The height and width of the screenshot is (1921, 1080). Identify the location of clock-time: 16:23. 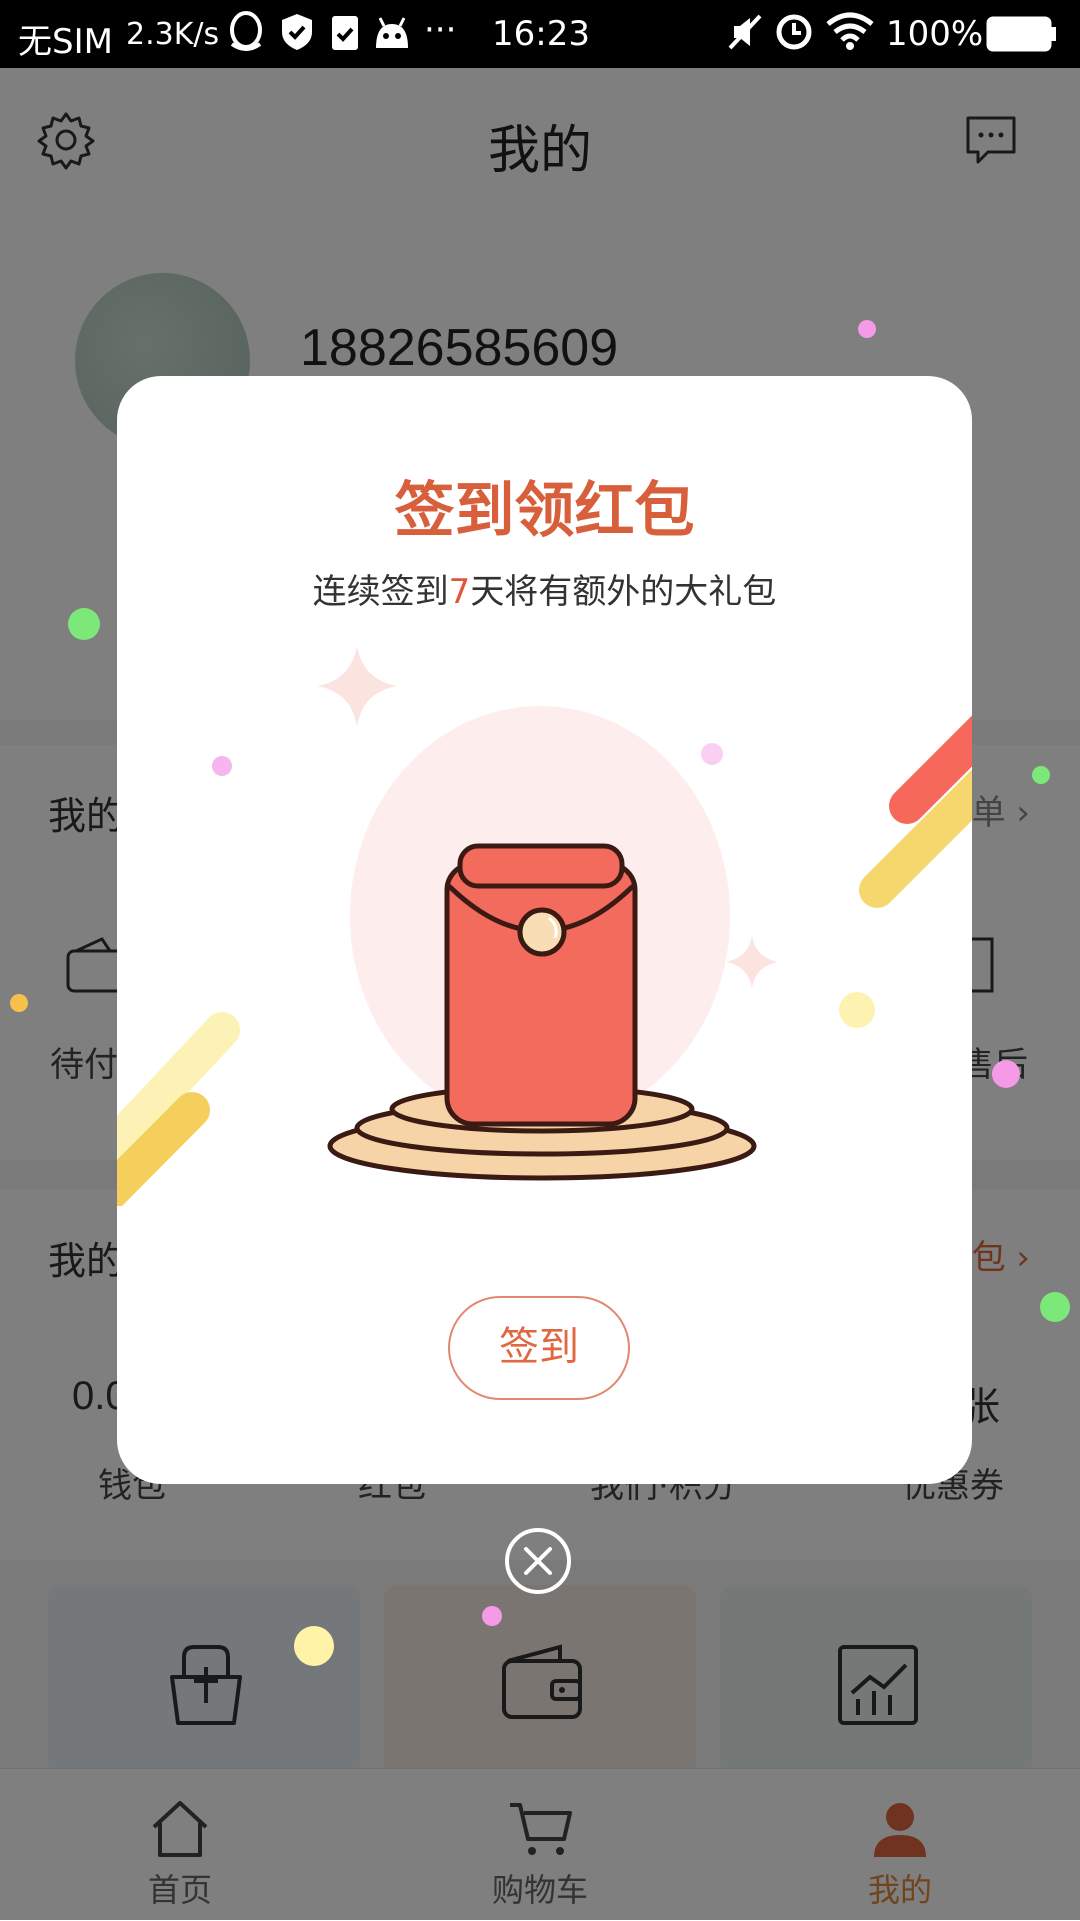
(541, 34).